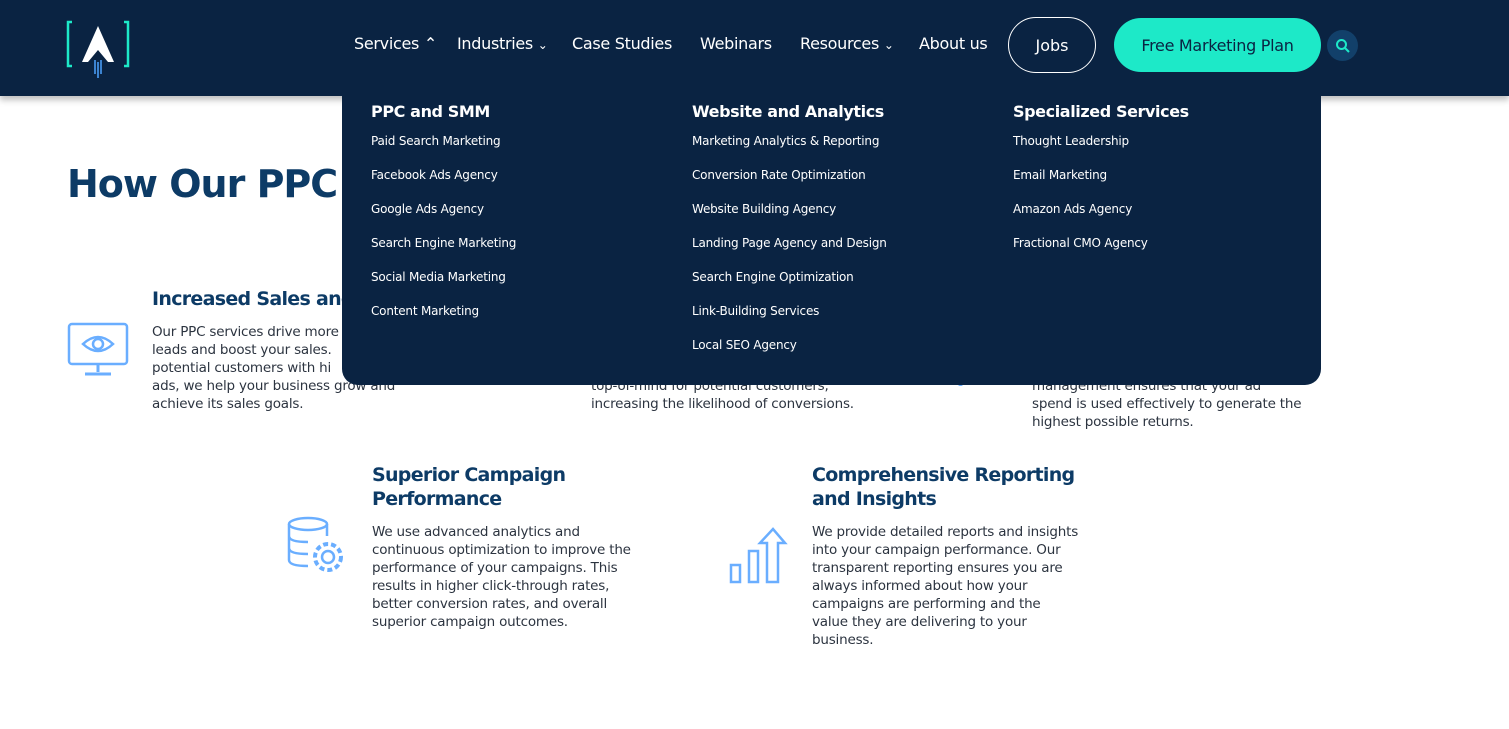 This screenshot has height=729, width=1509. I want to click on title-line: Superior Campaign, so click(469, 475).